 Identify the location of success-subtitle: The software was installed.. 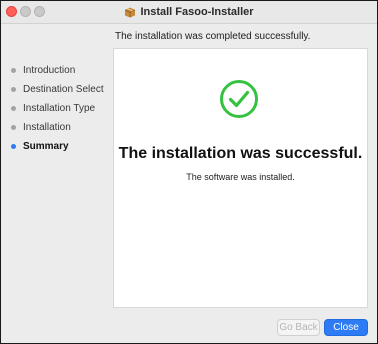
(240, 177).